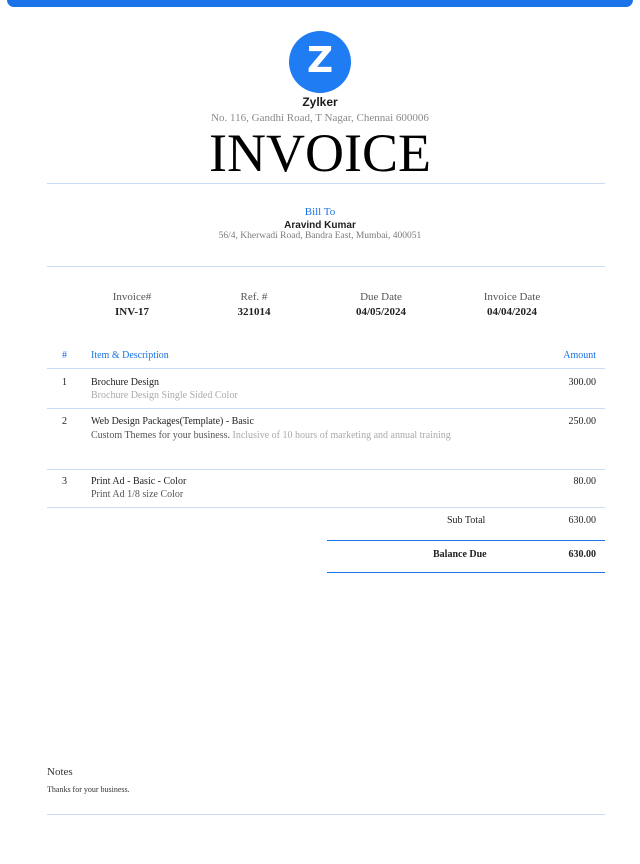 Image resolution: width=640 pixels, height=864 pixels. Describe the element at coordinates (160, 435) in the screenshot. I see `item-description-main: Custom Themes for your business.` at that location.